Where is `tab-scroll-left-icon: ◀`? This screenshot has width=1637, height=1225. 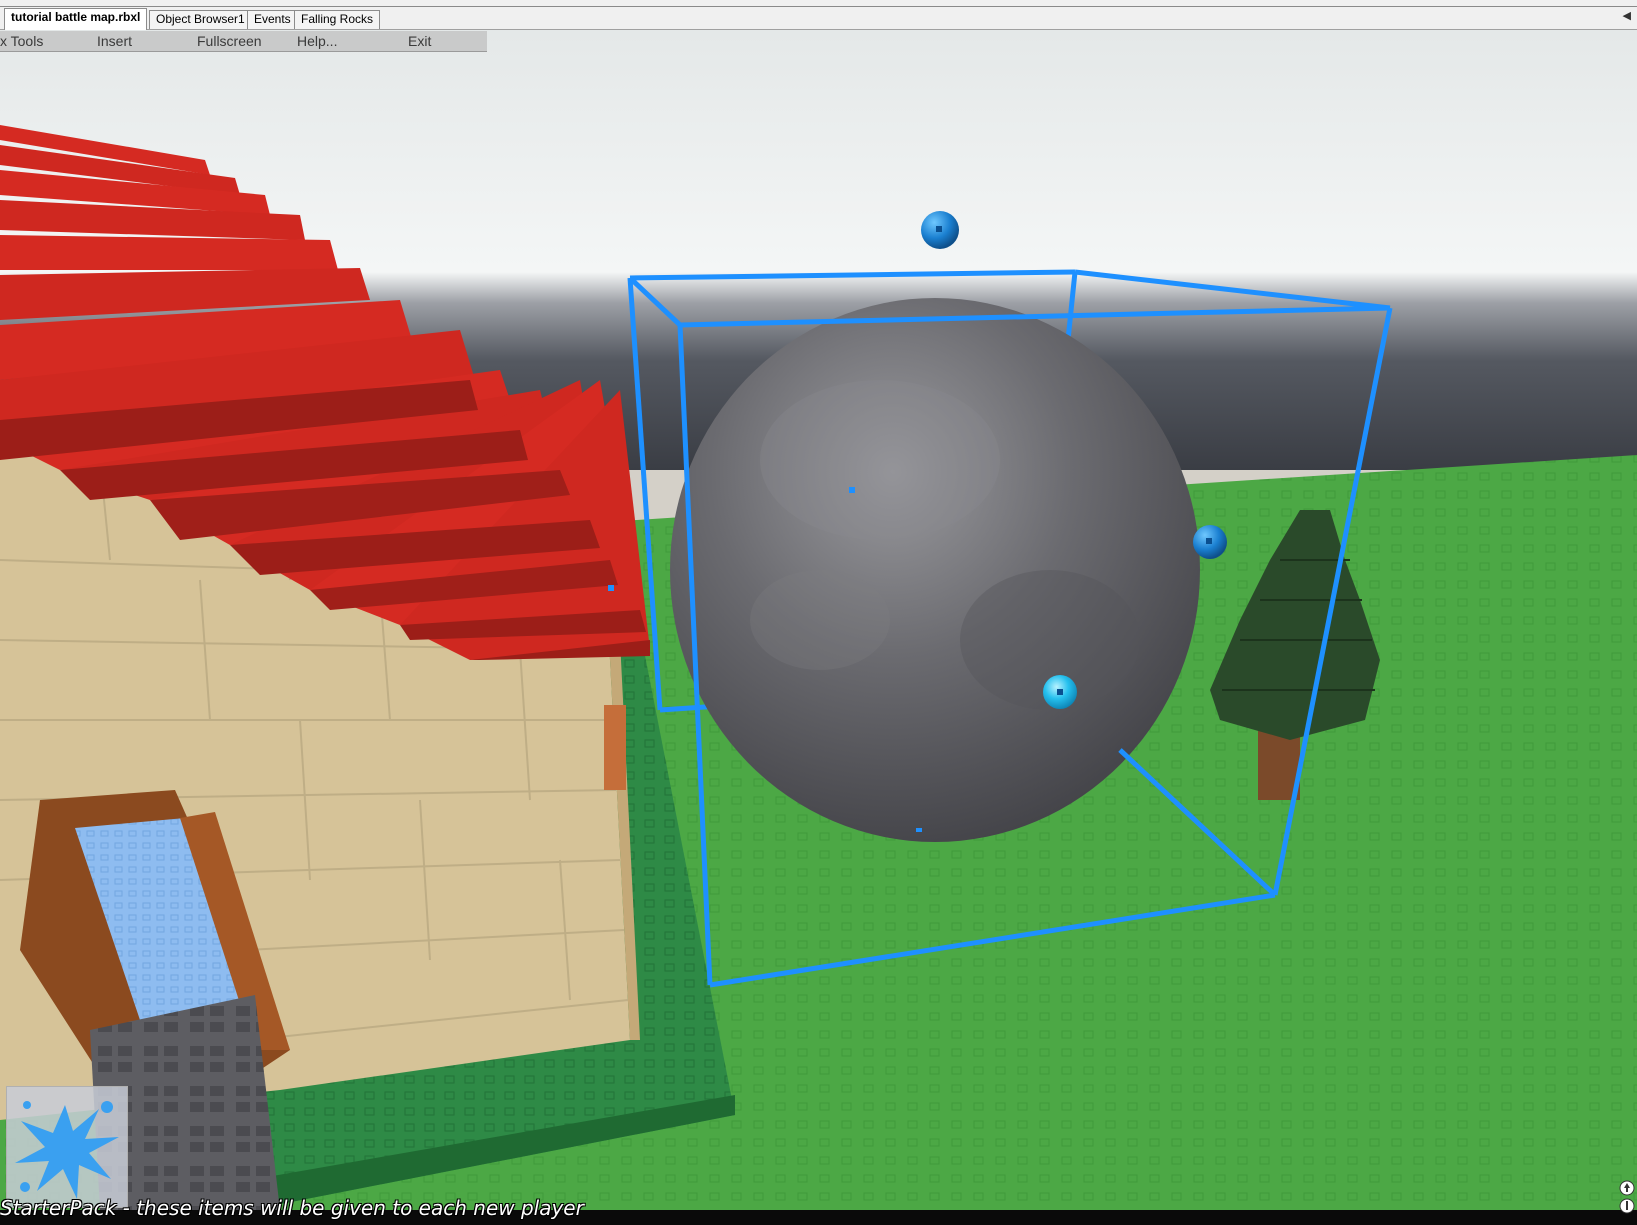 tab-scroll-left-icon: ◀ is located at coordinates (1627, 15).